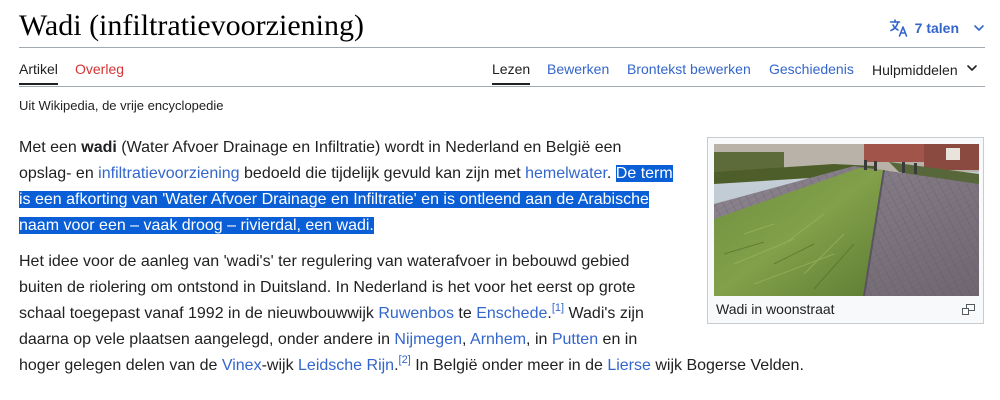 The image size is (1000, 400). I want to click on page-title: Wadi (infiltratievoorziening), so click(191, 25).